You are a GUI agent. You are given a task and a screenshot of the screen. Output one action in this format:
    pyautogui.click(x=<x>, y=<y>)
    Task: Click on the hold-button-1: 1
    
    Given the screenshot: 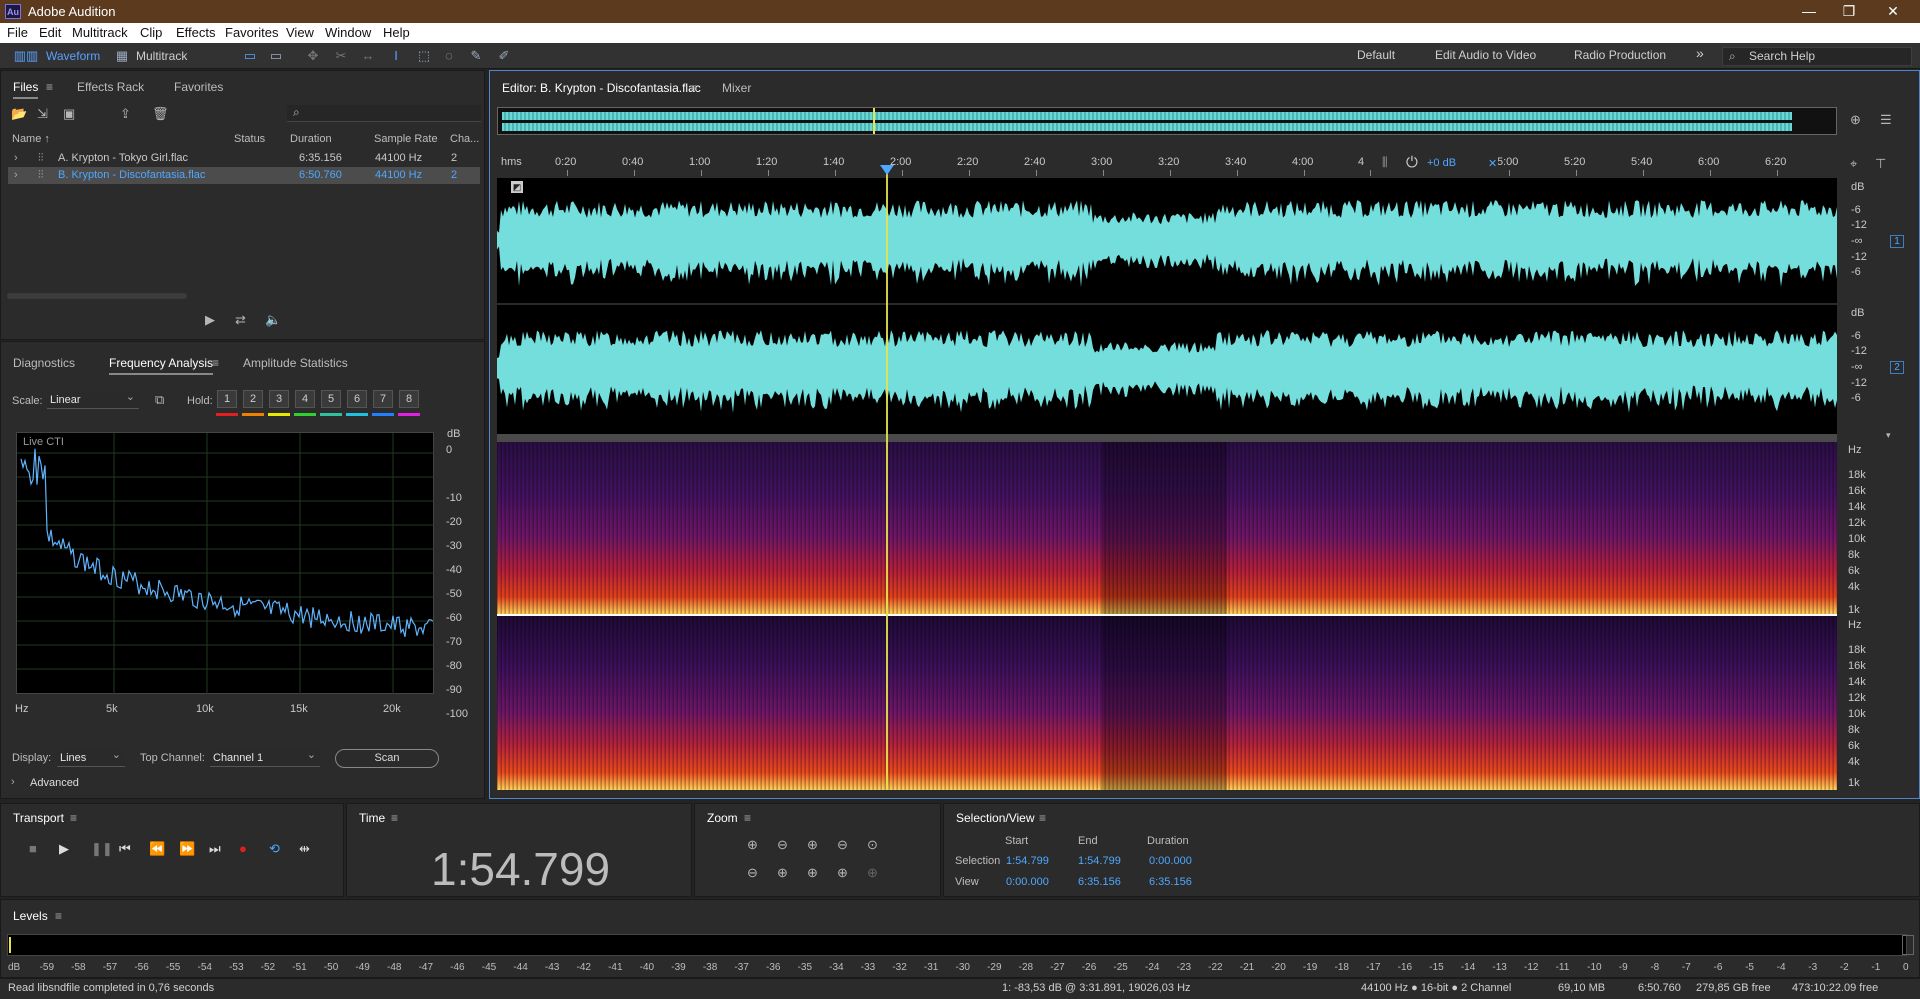 What is the action you would take?
    pyautogui.click(x=227, y=399)
    